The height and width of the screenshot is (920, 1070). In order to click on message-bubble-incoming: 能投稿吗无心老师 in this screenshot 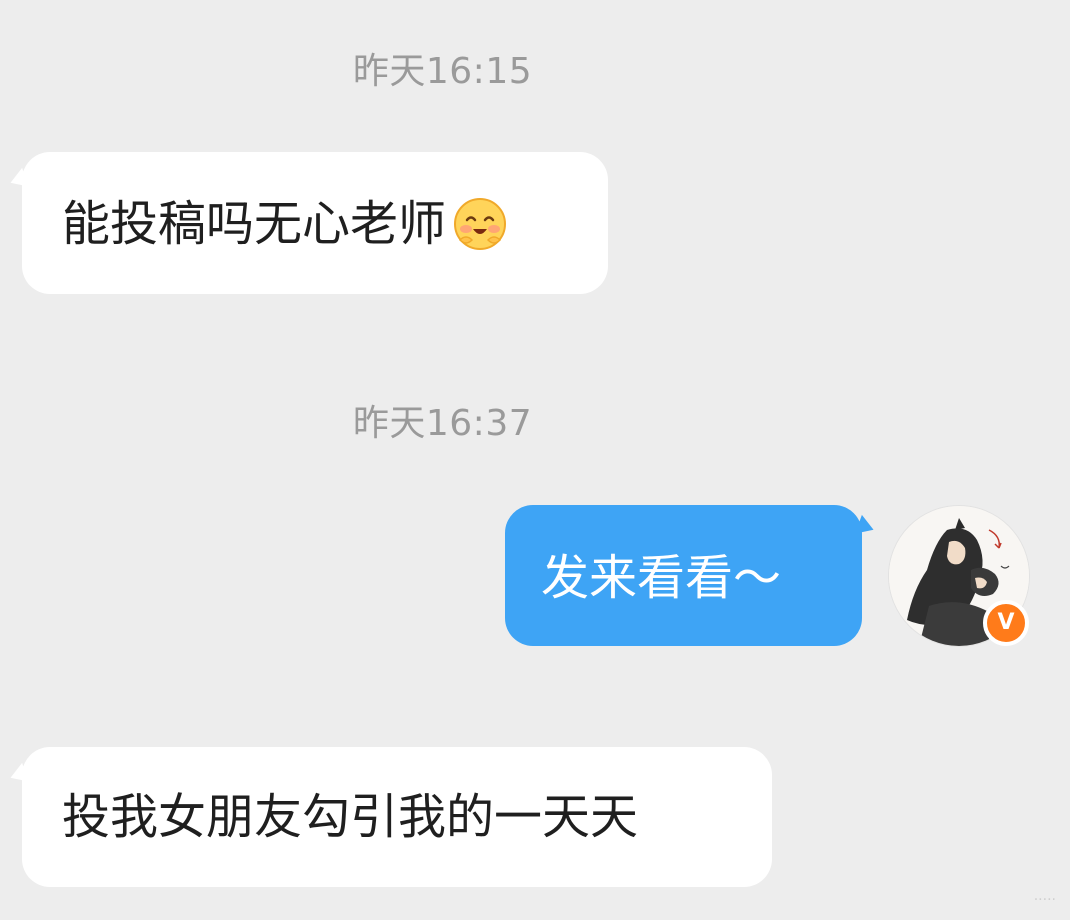, I will do `click(307, 223)`.